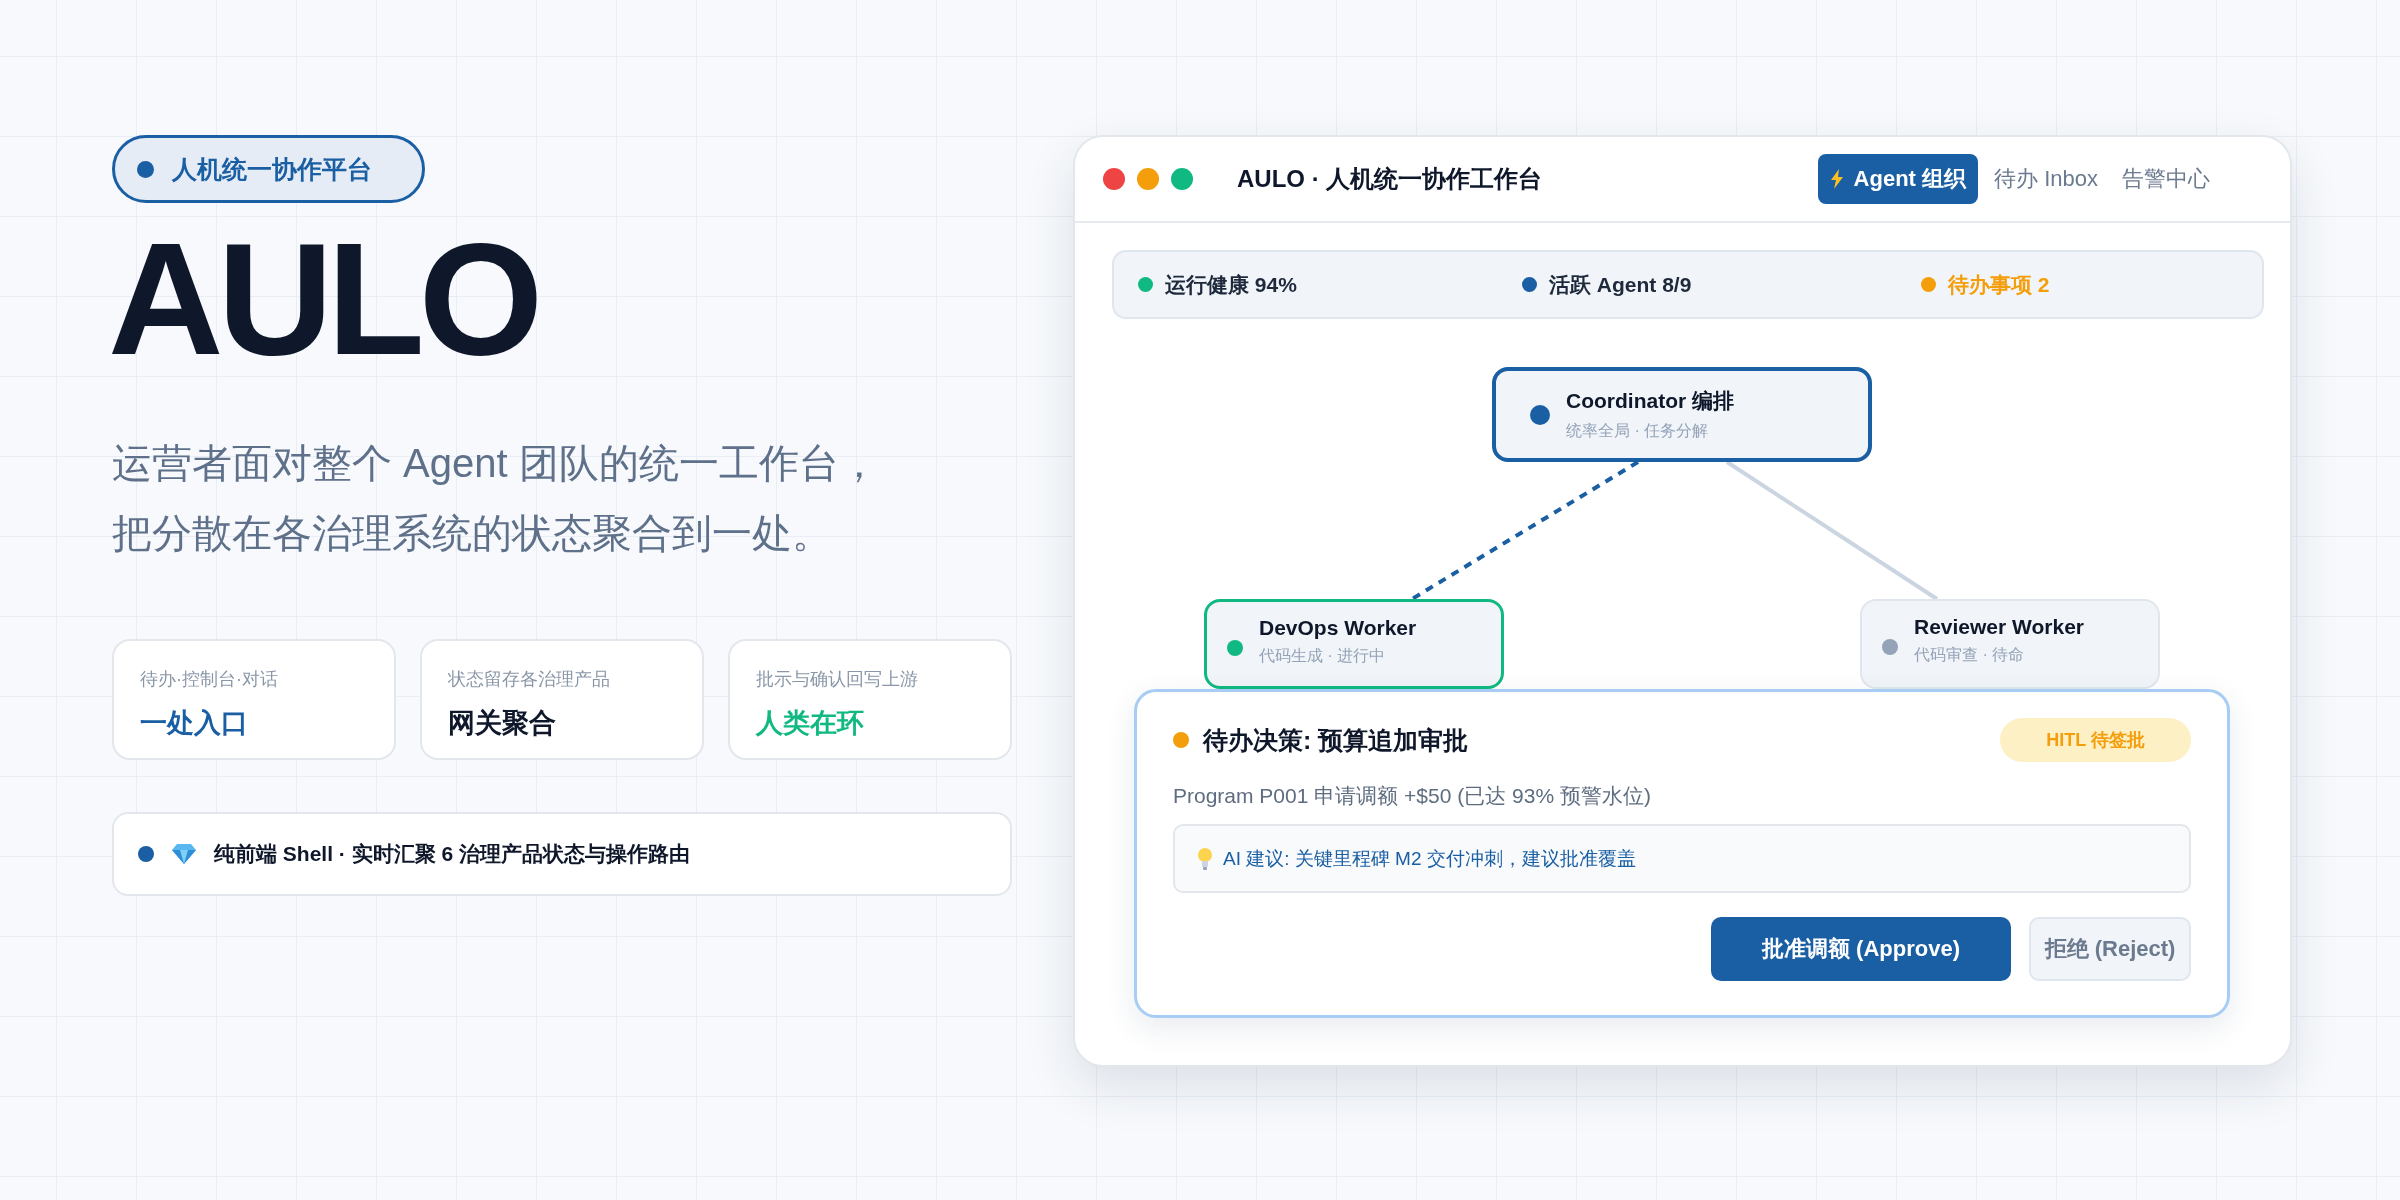  Describe the element at coordinates (1999, 284) in the screenshot. I see `stat-label: 待办事项 2` at that location.